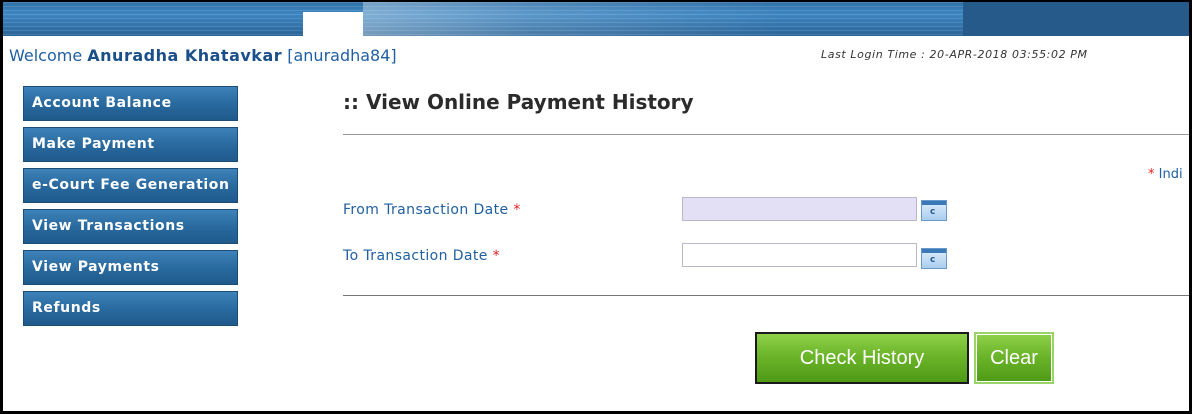  What do you see at coordinates (799, 255) in the screenshot?
I see `to-date-input` at bounding box center [799, 255].